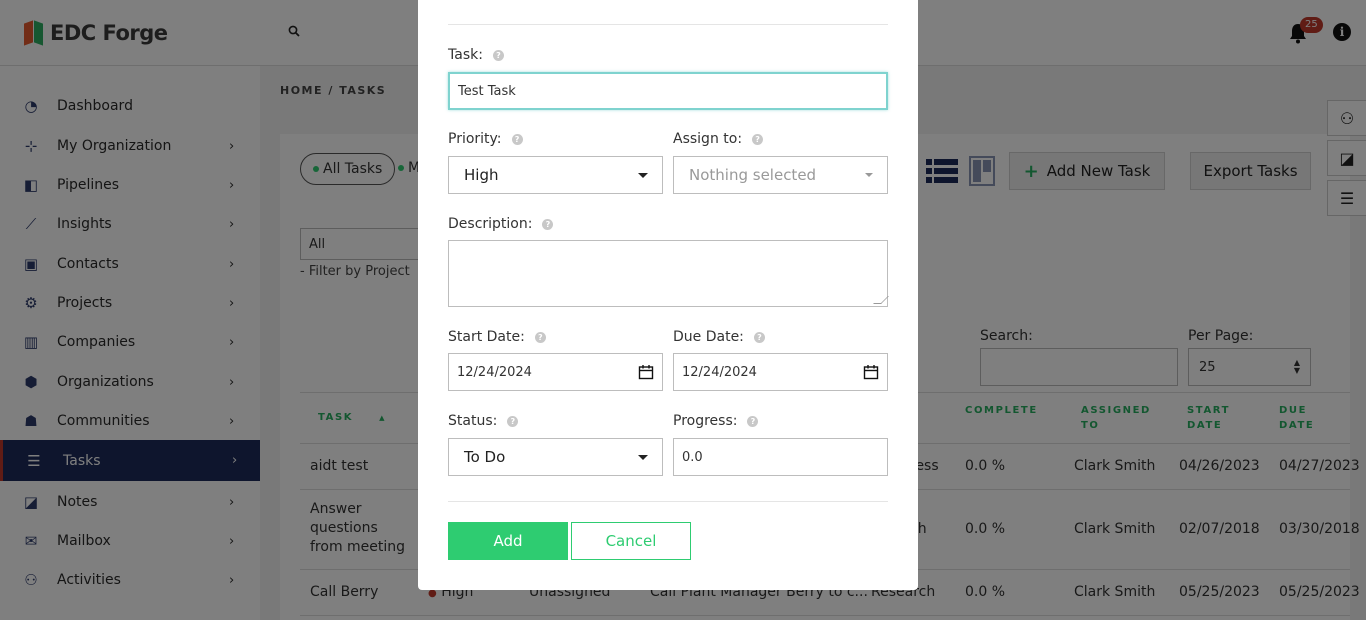 The height and width of the screenshot is (620, 1366). I want to click on priority-selected-value: High, so click(481, 175).